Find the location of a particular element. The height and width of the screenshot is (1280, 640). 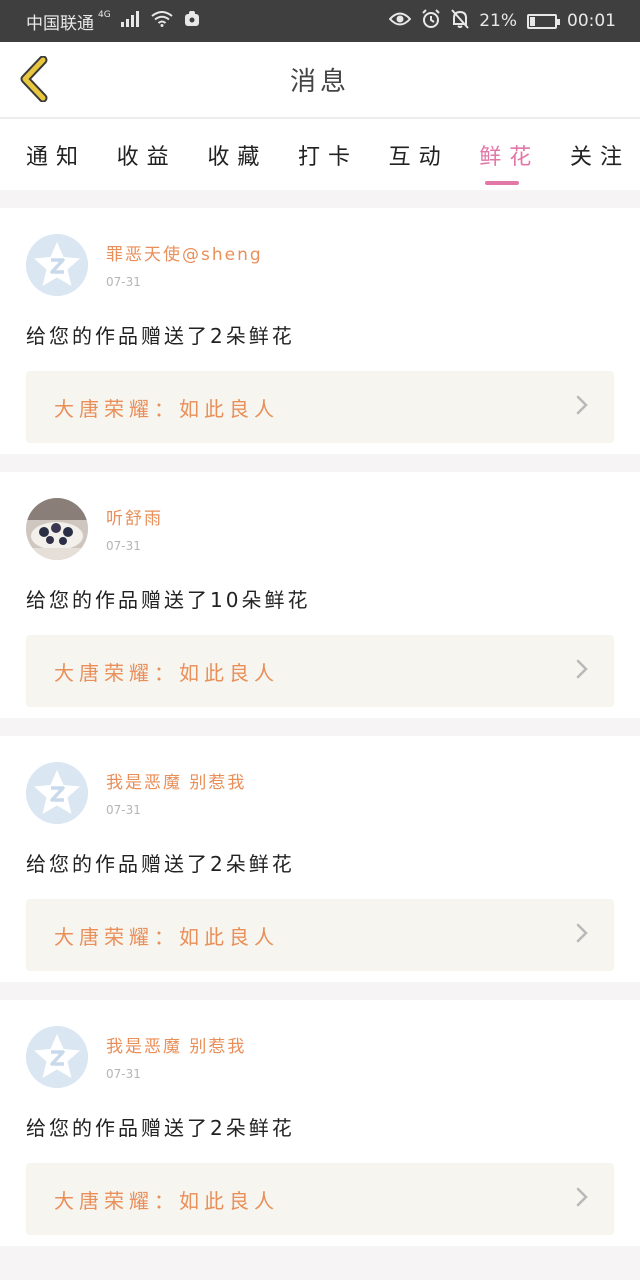

tab-checkin: 打卡 is located at coordinates (328, 155).